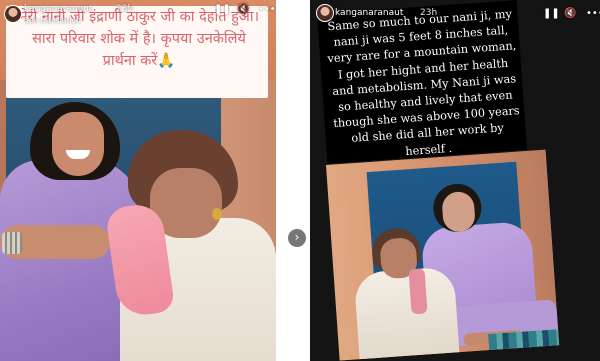 Image resolution: width=600 pixels, height=361 pixels. Describe the element at coordinates (297, 238) in the screenshot. I see `chevron-right-icon: ›` at that location.